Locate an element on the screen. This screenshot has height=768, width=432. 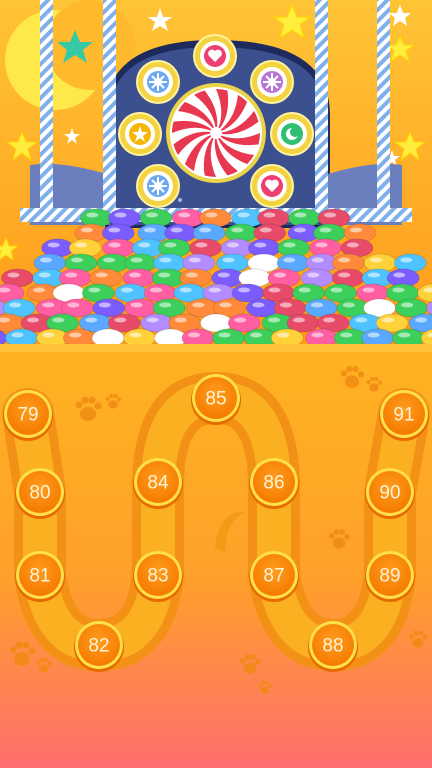
level-node-83: 83 is located at coordinates (158, 576).